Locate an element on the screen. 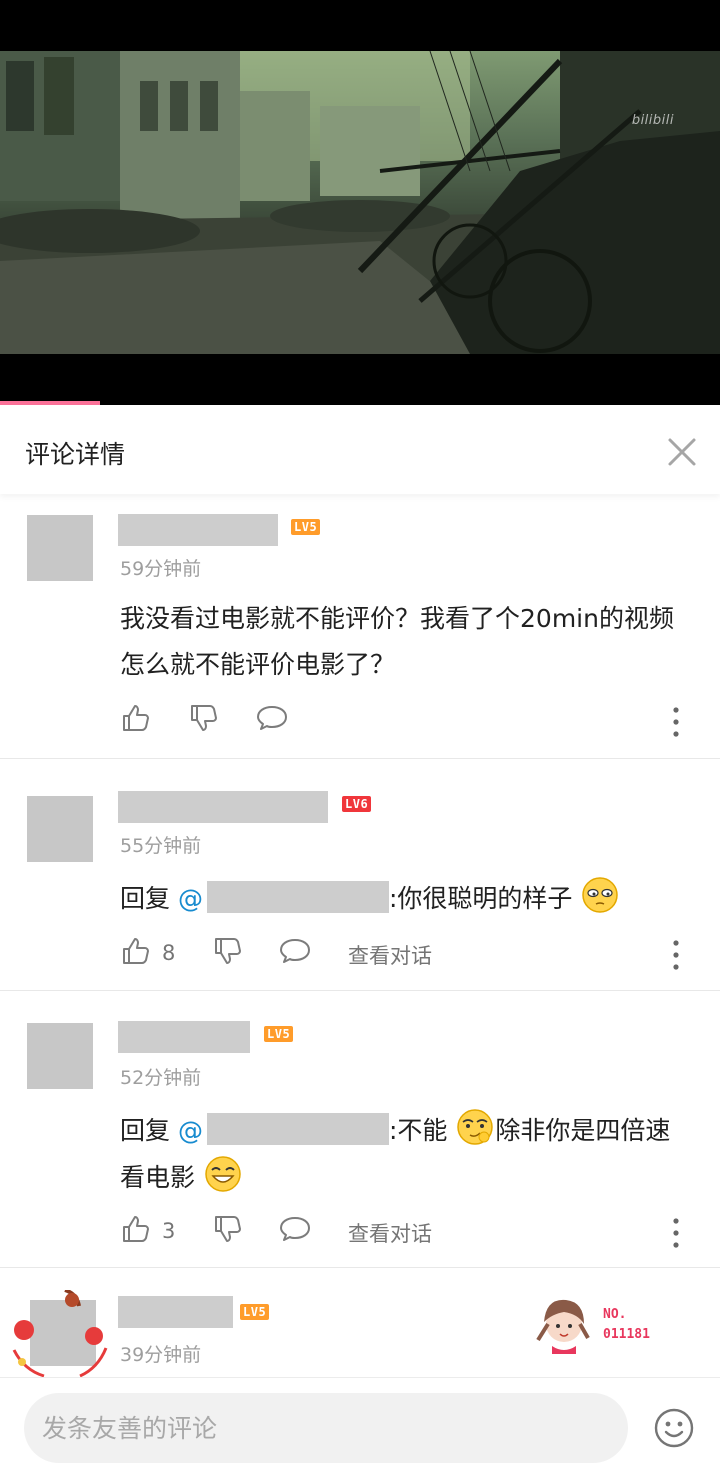 The height and width of the screenshot is (1478, 720). close-icon is located at coordinates (682, 452).